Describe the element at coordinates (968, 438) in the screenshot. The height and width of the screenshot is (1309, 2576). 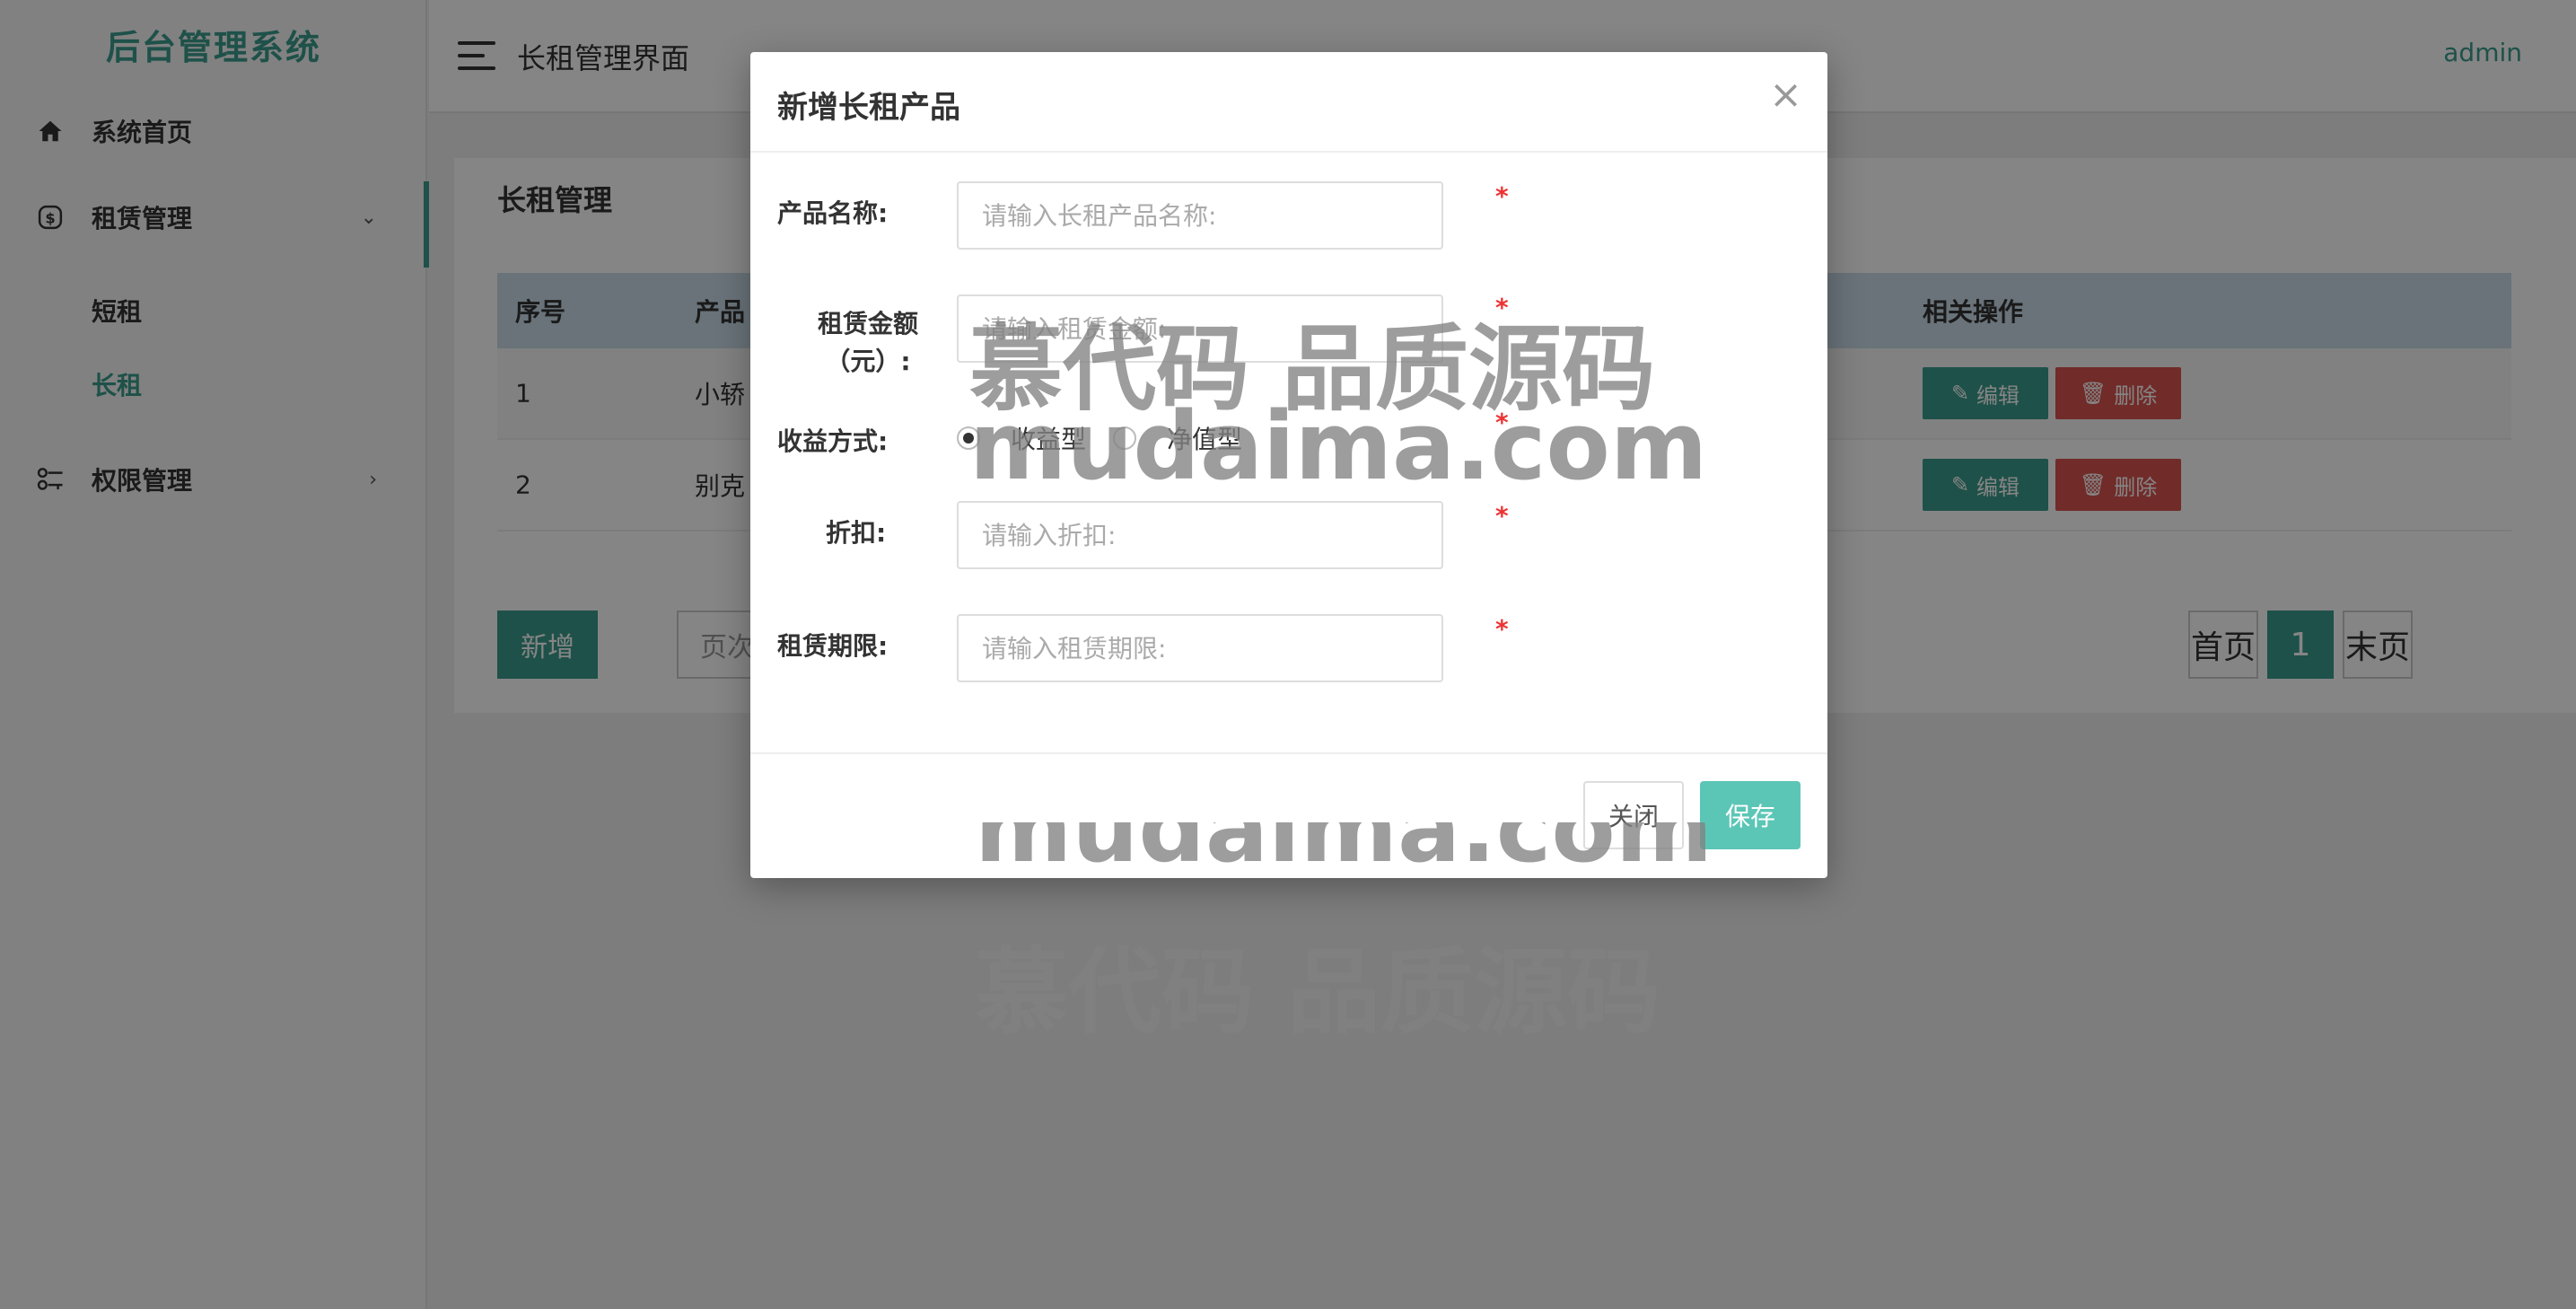
I see `income-radio-profit` at that location.